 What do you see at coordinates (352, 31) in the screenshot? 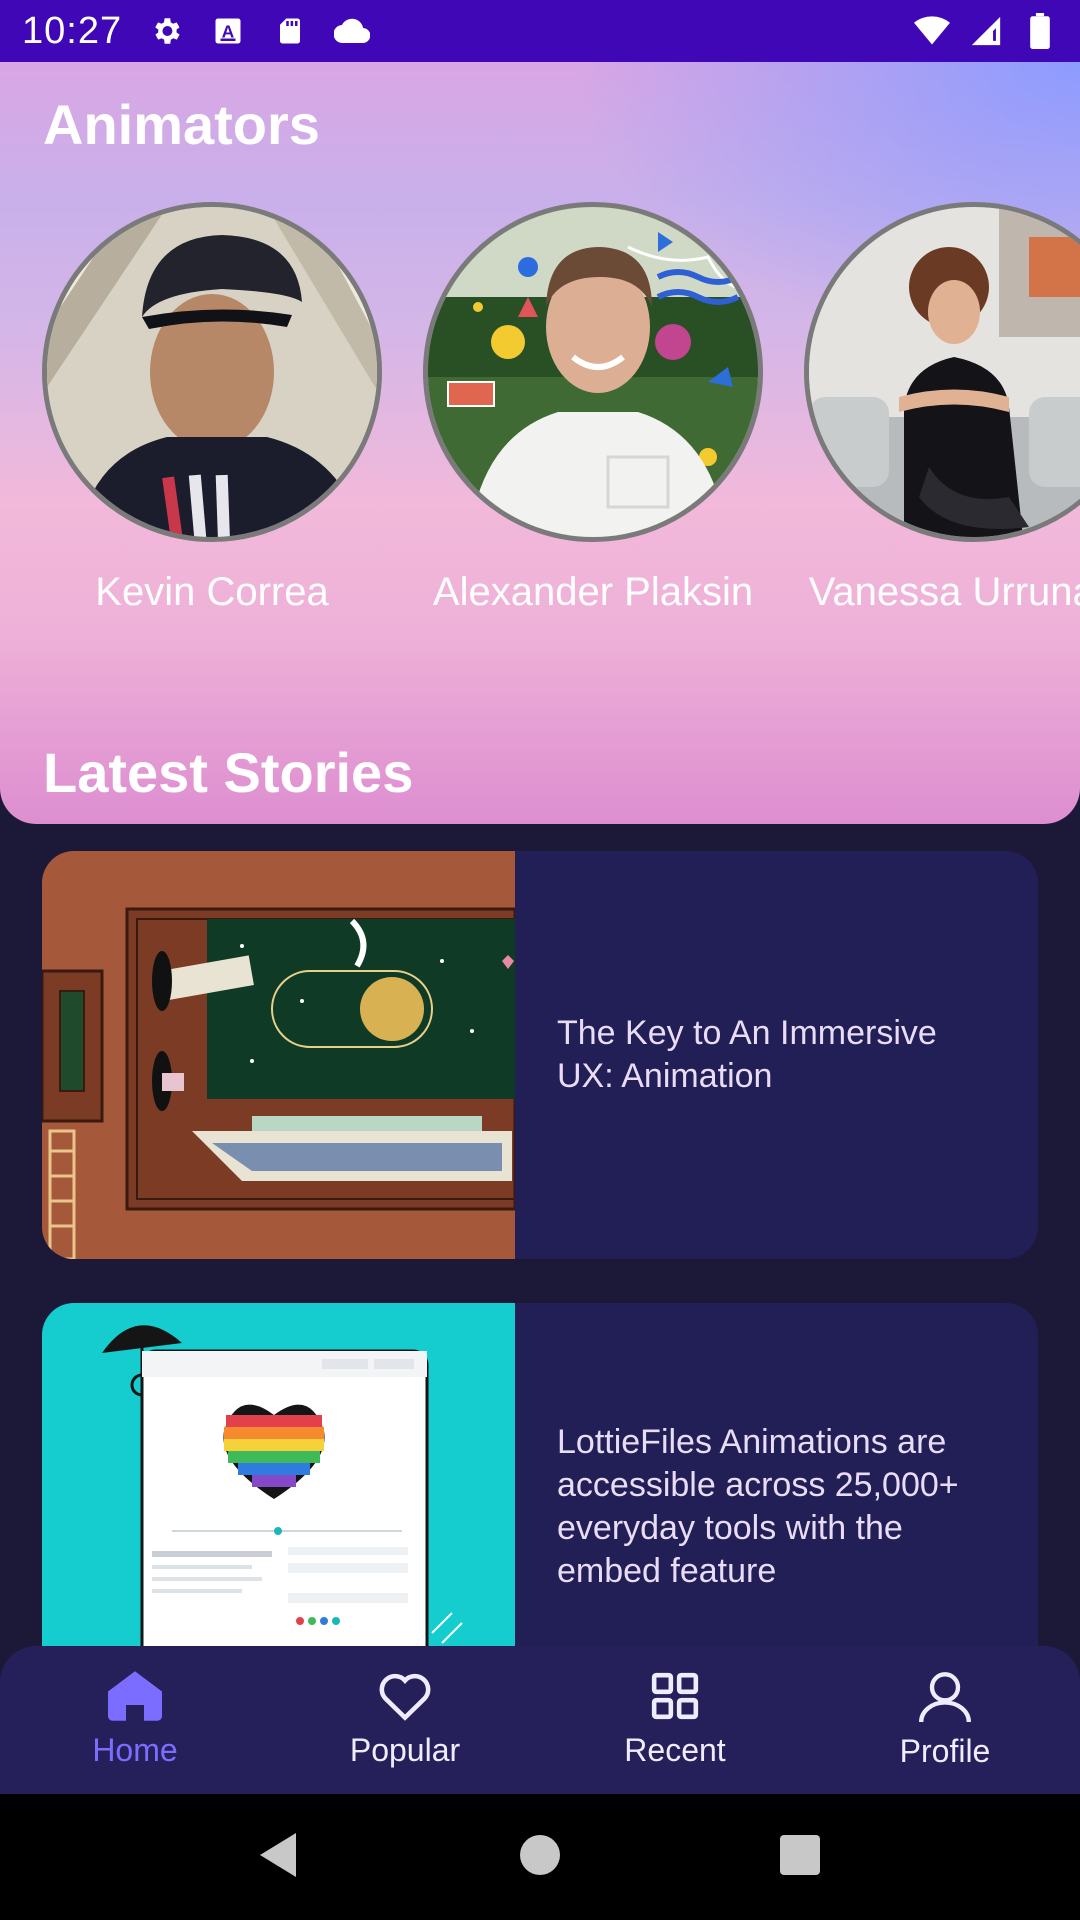
I see `cloud-icon` at bounding box center [352, 31].